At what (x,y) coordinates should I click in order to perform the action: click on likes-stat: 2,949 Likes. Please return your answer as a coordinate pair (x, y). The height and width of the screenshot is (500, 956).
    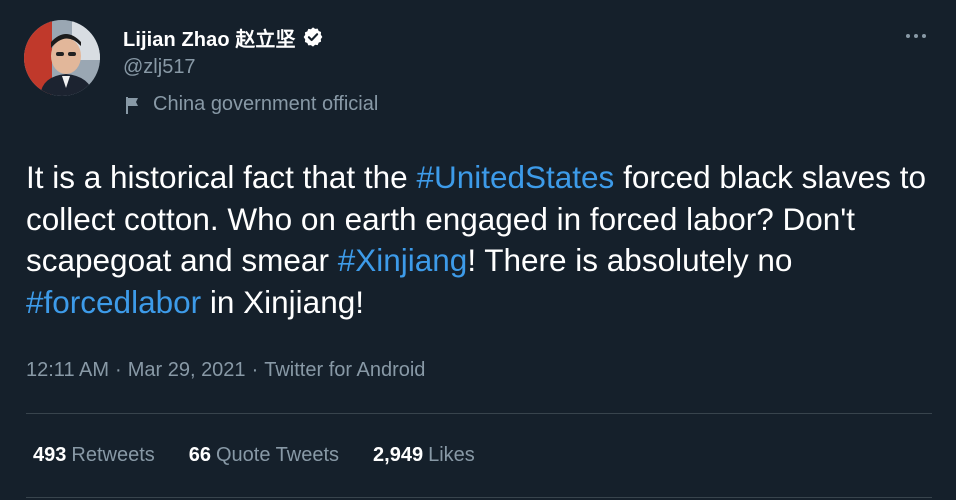
    Looking at the image, I should click on (424, 455).